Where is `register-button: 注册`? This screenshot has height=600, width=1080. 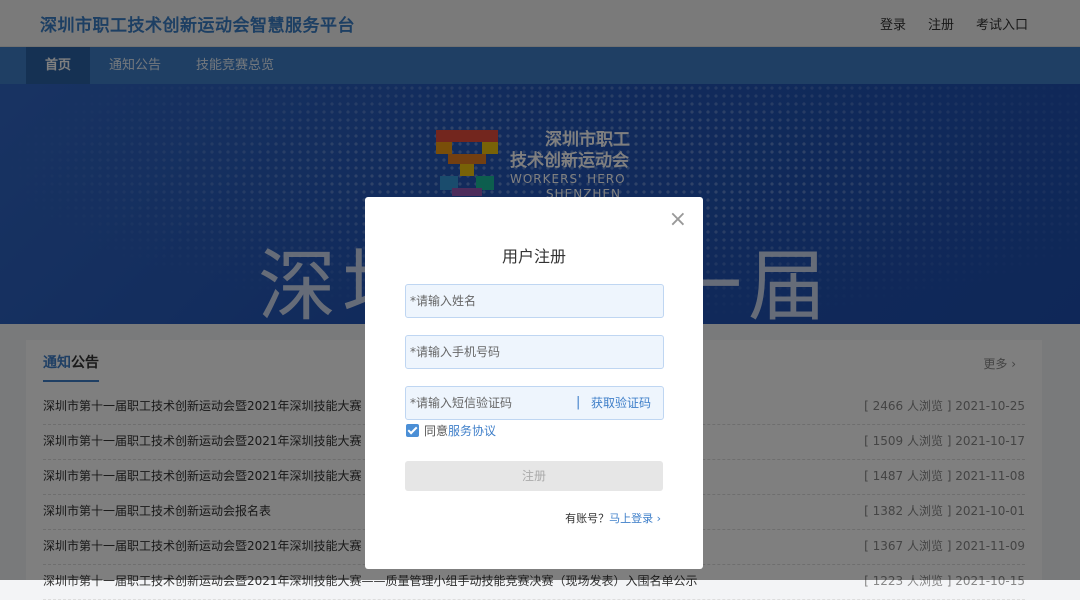 register-button: 注册 is located at coordinates (534, 476).